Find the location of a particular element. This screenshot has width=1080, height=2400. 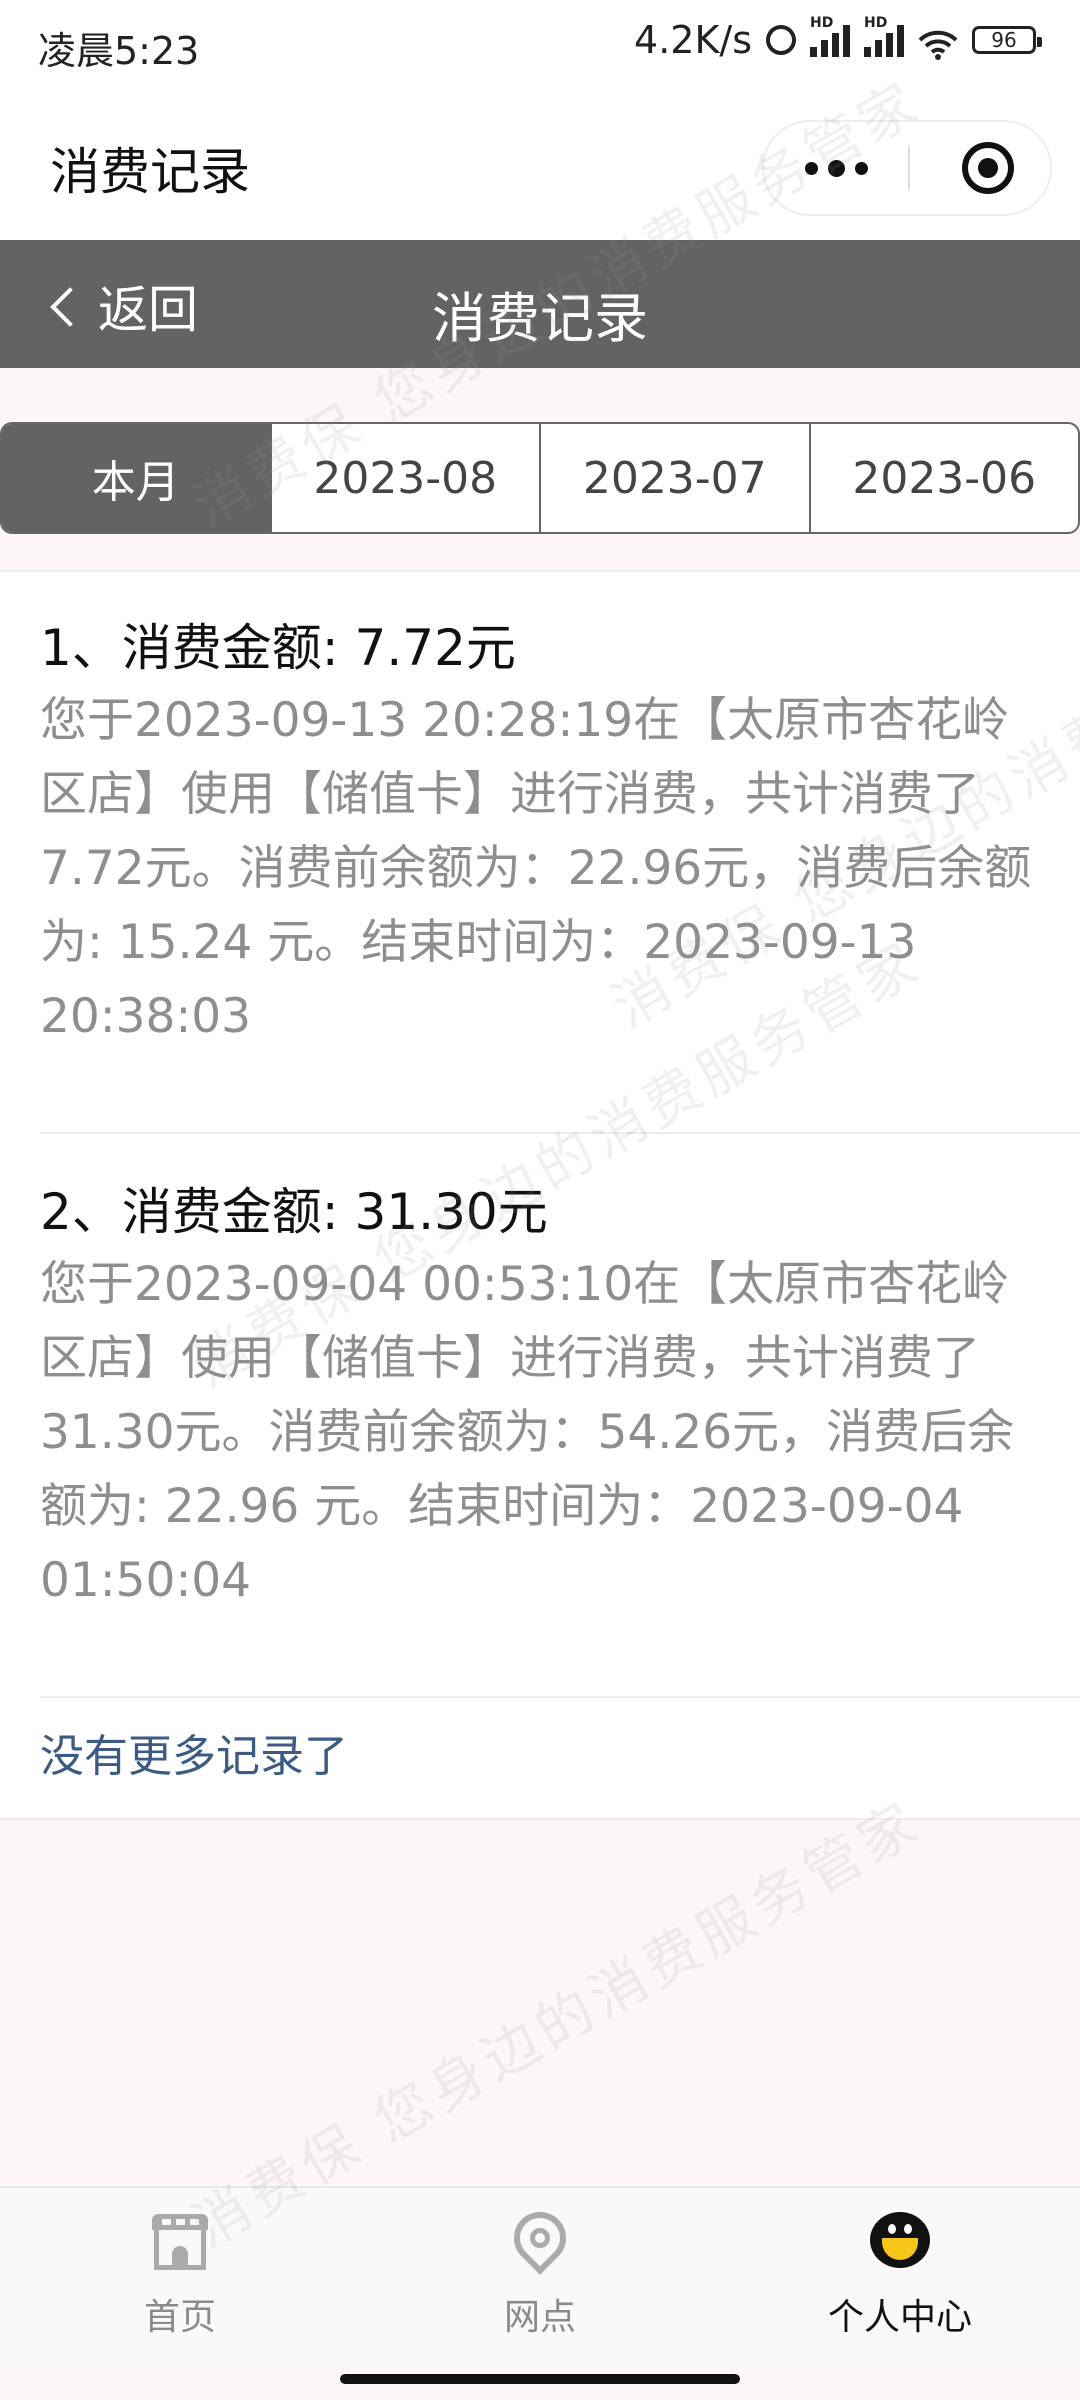

capsule-menu is located at coordinates (907, 168).